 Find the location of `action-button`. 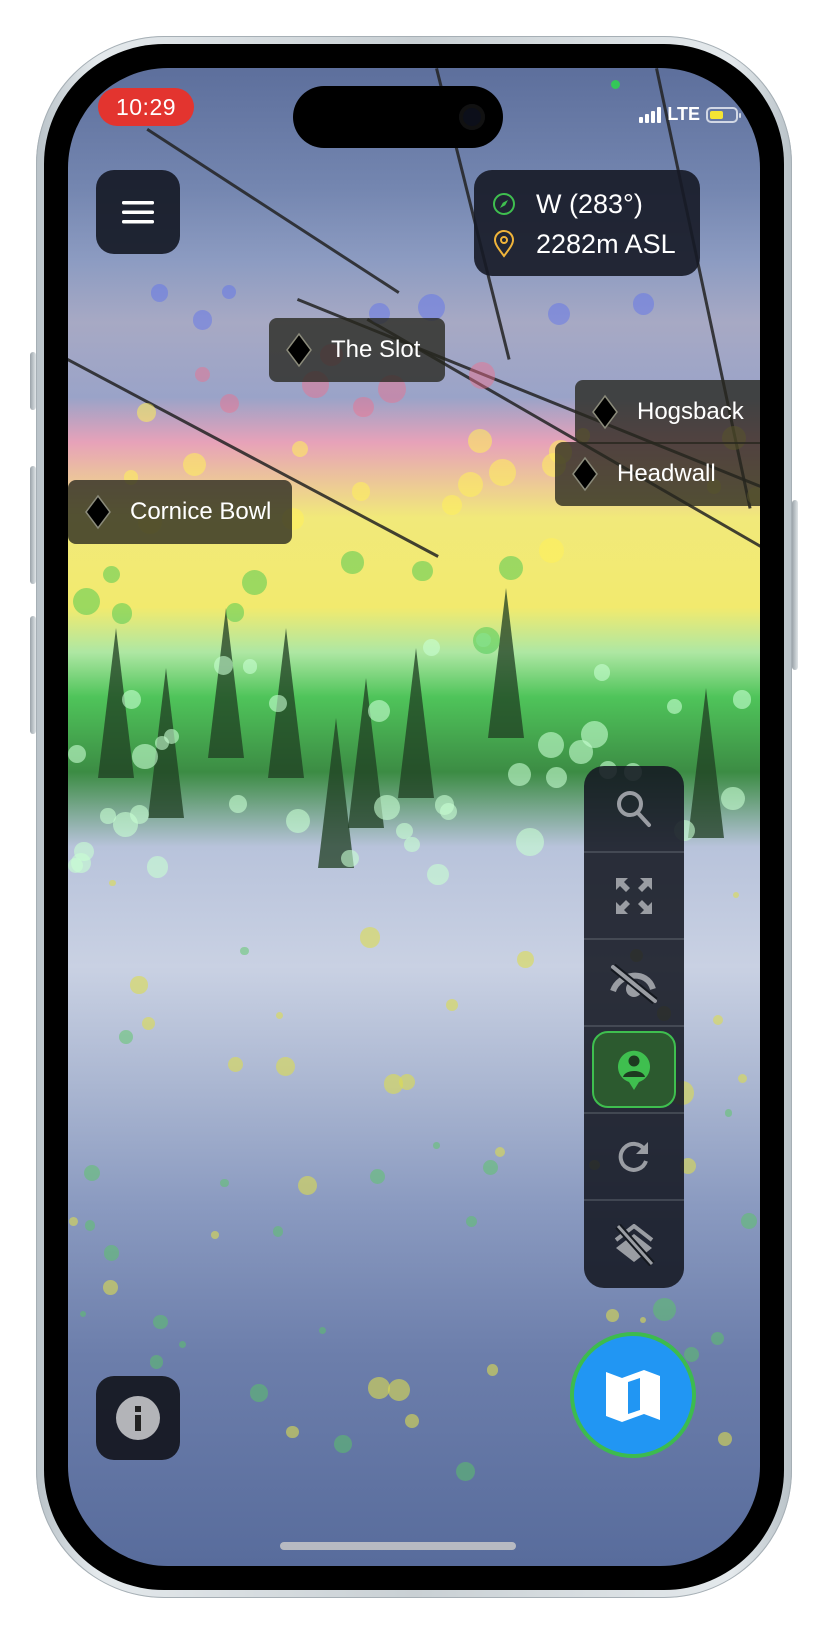

action-button is located at coordinates (33, 381).